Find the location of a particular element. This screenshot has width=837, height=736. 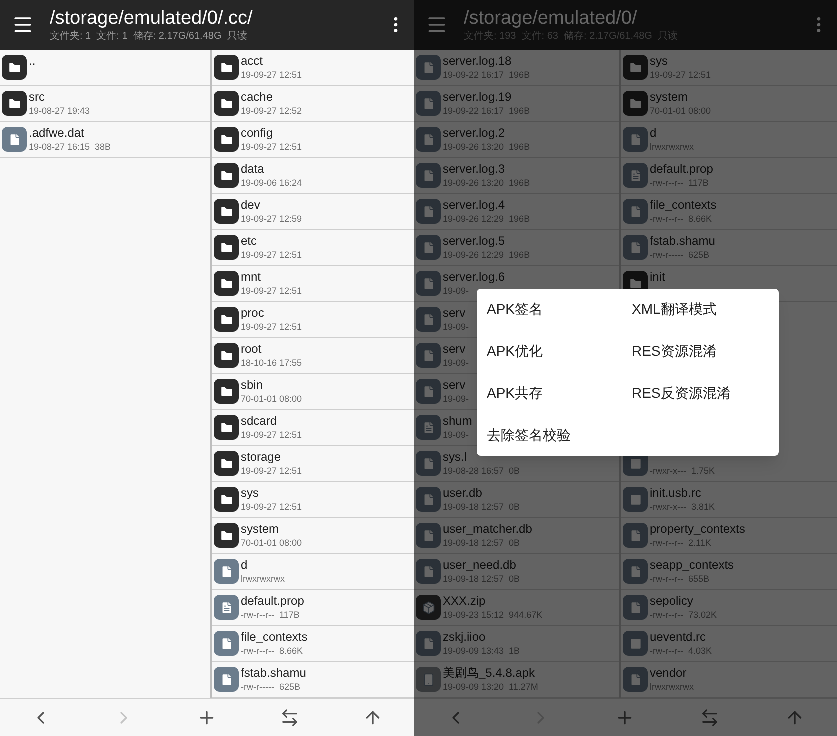

text-file-icon is located at coordinates (635, 175).